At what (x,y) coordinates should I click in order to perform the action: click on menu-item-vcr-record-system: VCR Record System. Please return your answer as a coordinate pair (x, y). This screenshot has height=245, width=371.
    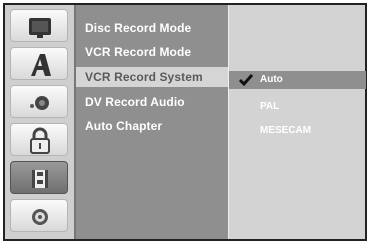
    Looking at the image, I should click on (152, 77).